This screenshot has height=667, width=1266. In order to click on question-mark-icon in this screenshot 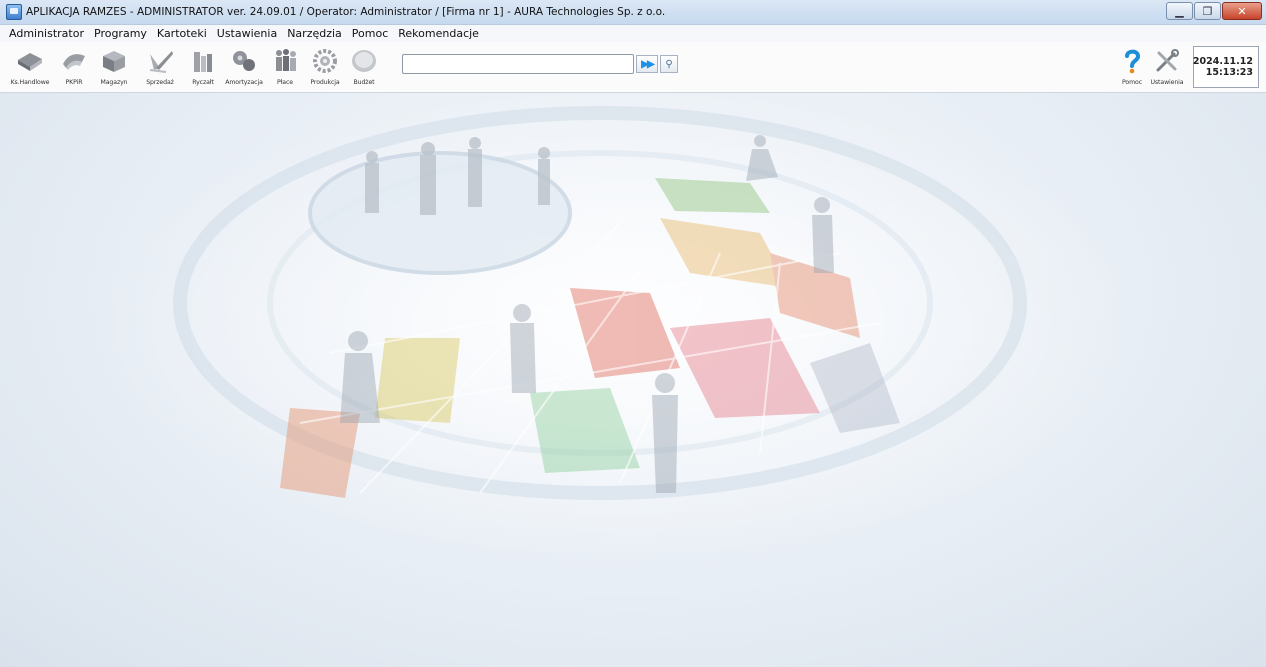, I will do `click(1132, 61)`.